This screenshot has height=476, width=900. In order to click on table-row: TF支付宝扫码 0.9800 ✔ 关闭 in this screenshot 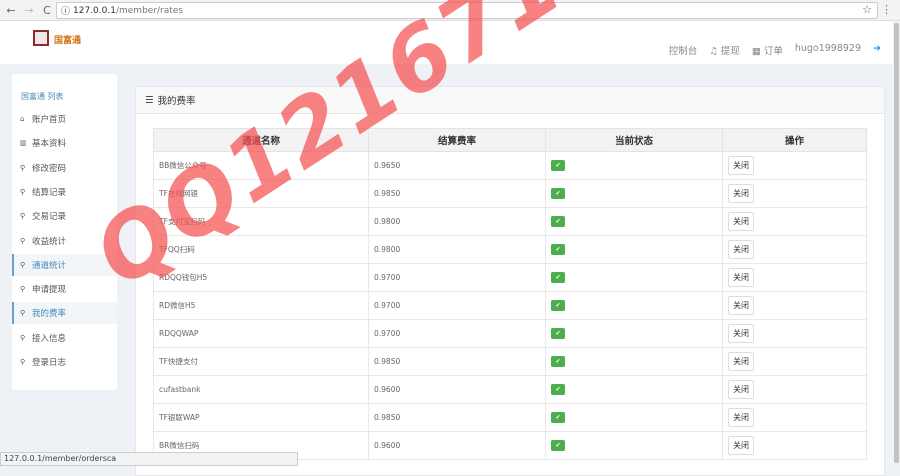, I will do `click(510, 221)`.